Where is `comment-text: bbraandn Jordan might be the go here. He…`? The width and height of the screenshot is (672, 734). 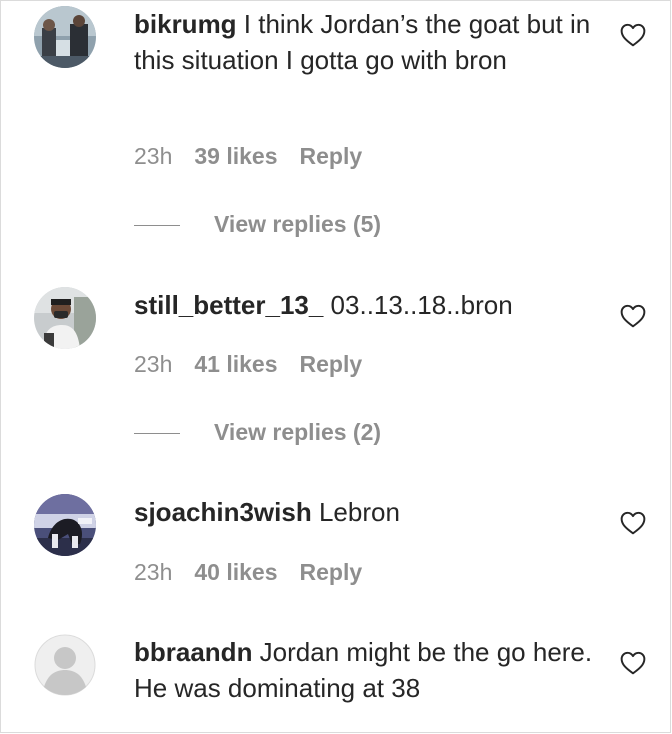
comment-text: bbraandn Jordan might be the go here. He… is located at coordinates (364, 670).